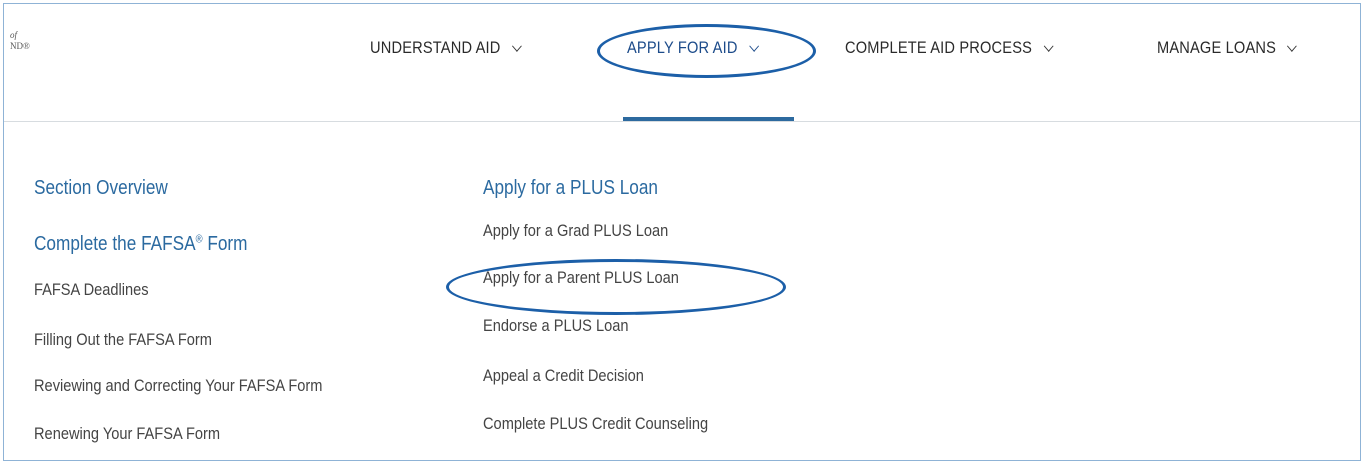 This screenshot has height=463, width=1366. I want to click on heading-text: Complete the FAFSA, so click(115, 244).